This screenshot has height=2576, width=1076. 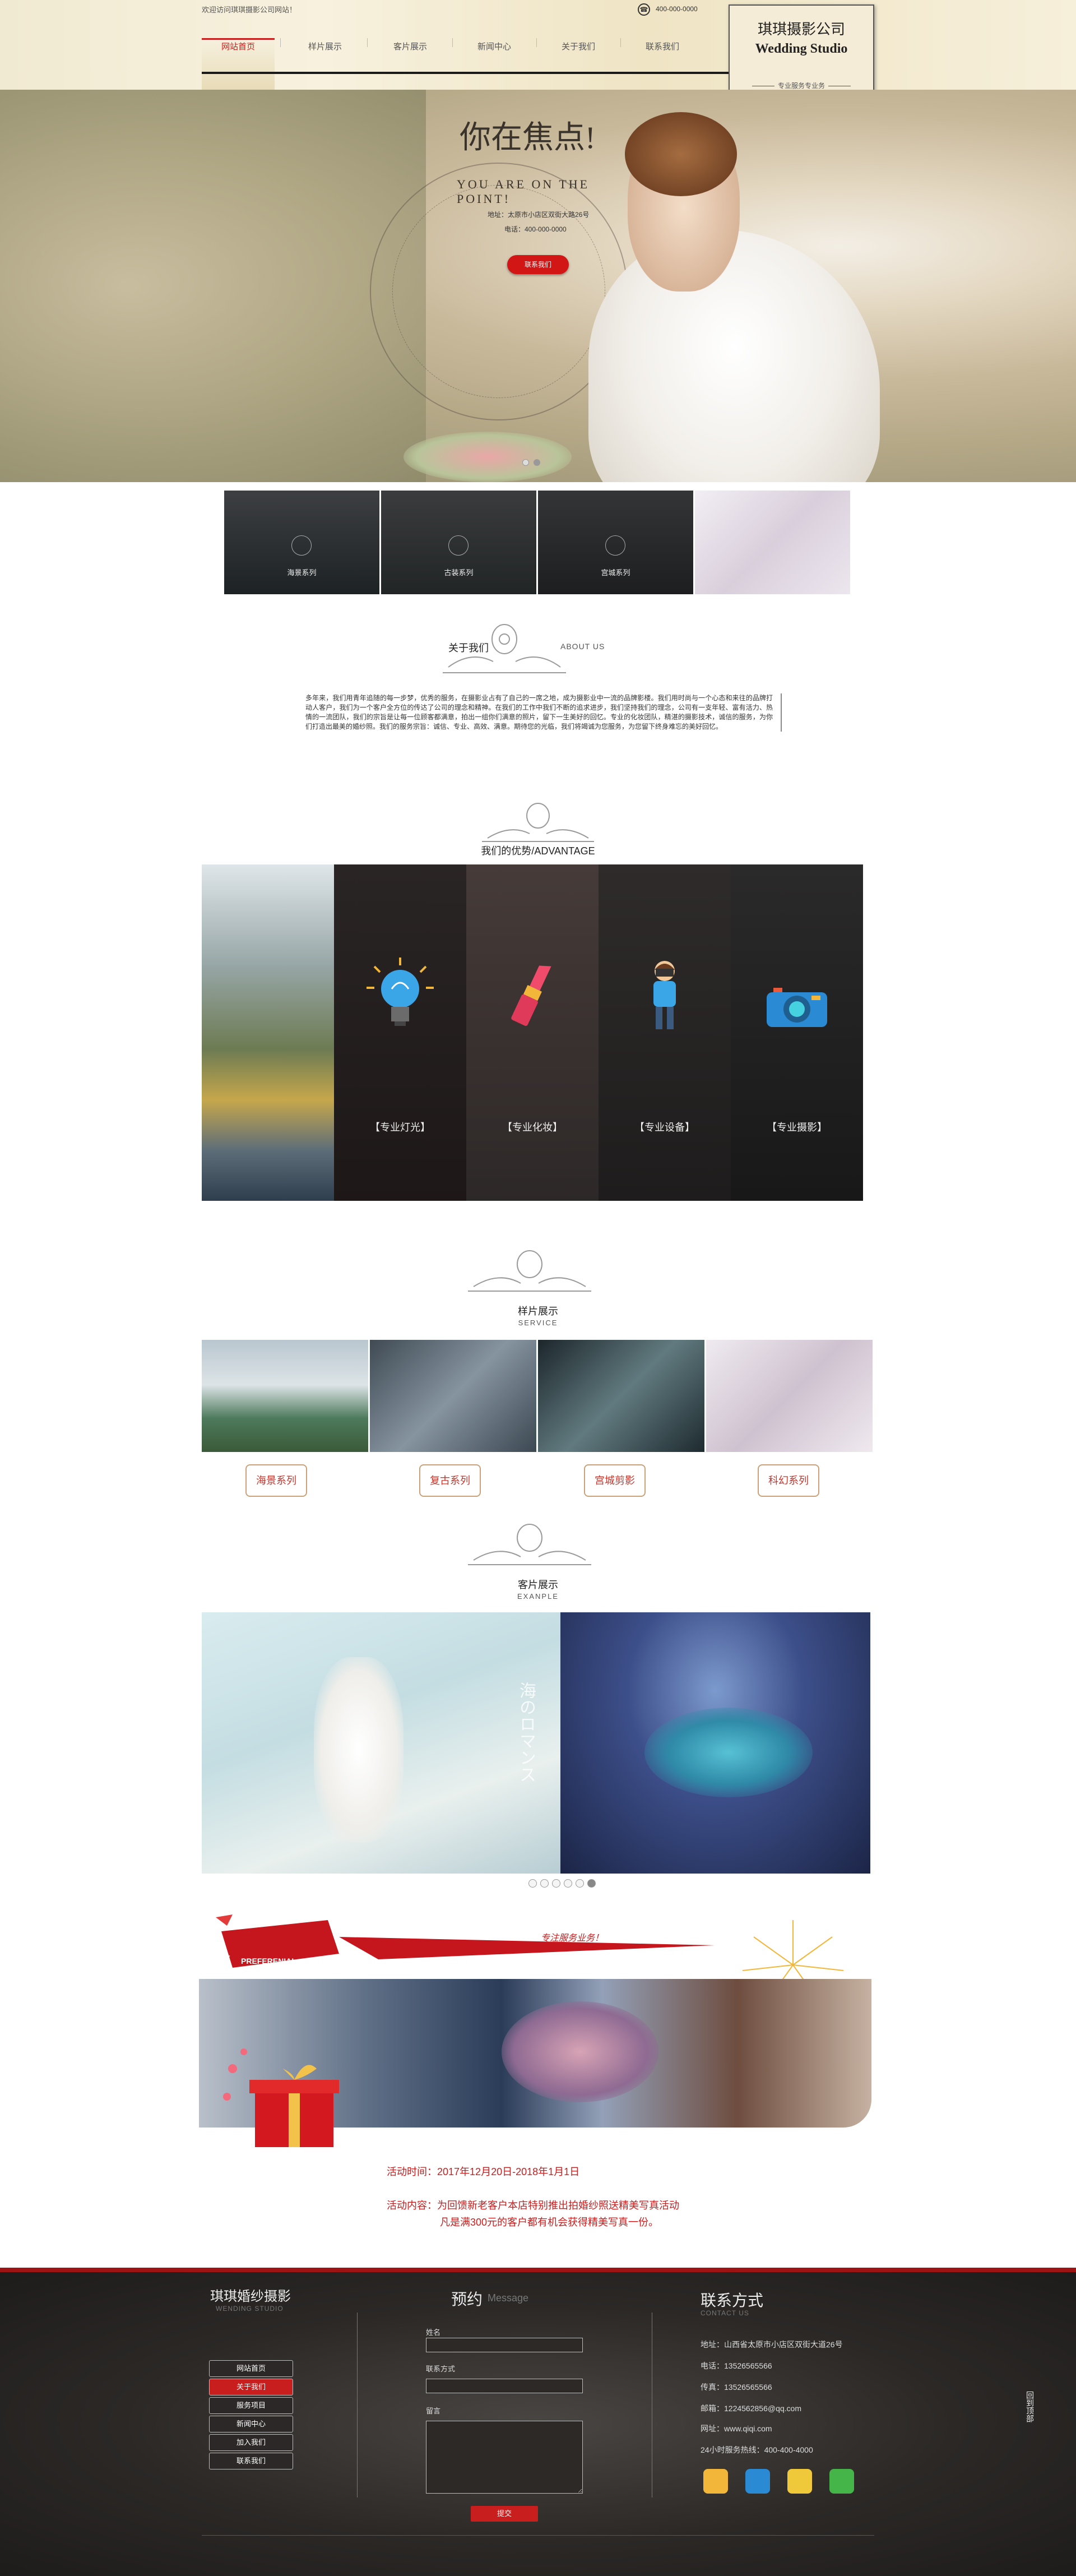 I want to click on booking-title-en: Message, so click(x=508, y=2298).